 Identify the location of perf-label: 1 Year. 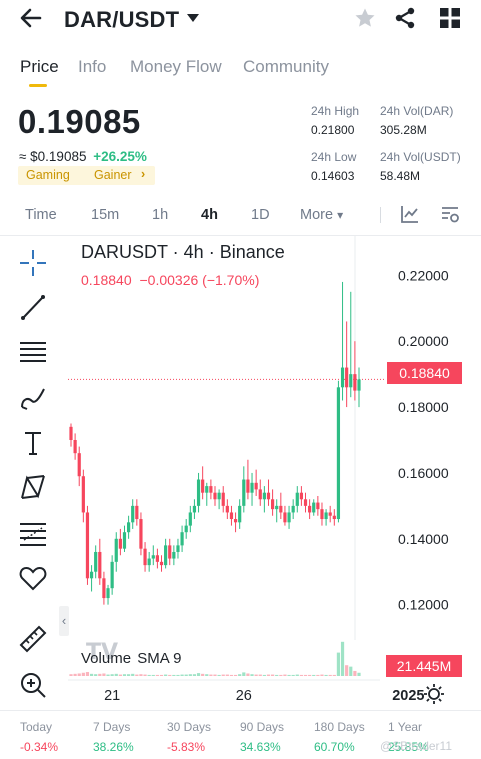
(405, 727).